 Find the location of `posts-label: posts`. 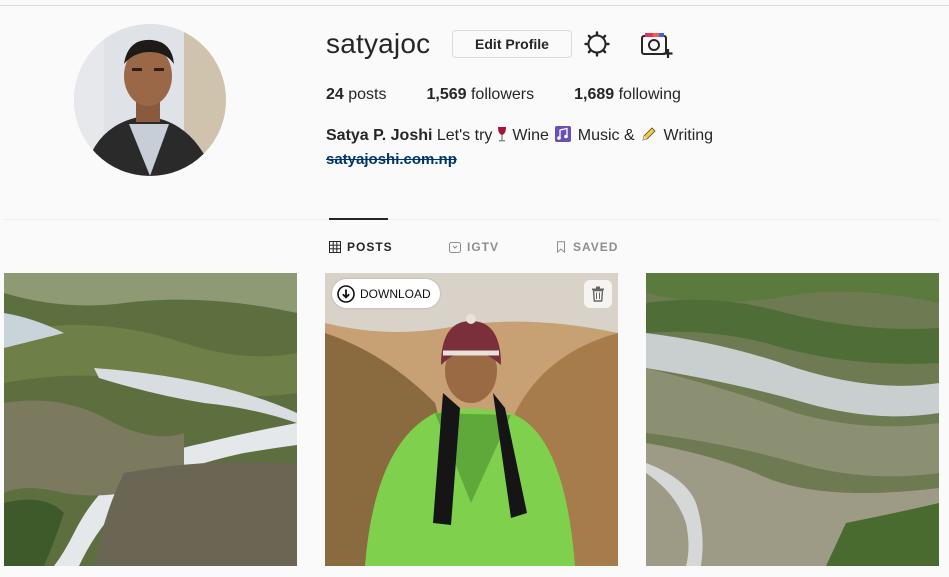

posts-label: posts is located at coordinates (365, 94).